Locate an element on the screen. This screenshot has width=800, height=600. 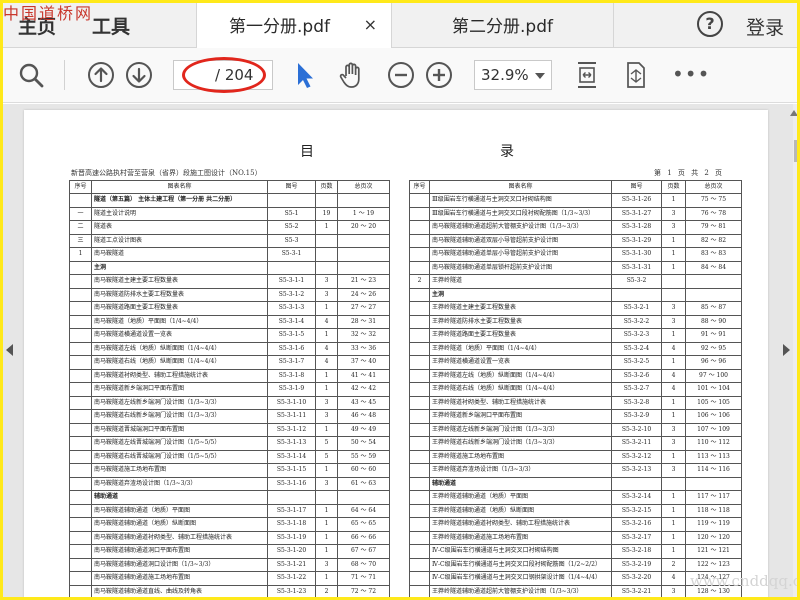
close-icon: × is located at coordinates (370, 24).